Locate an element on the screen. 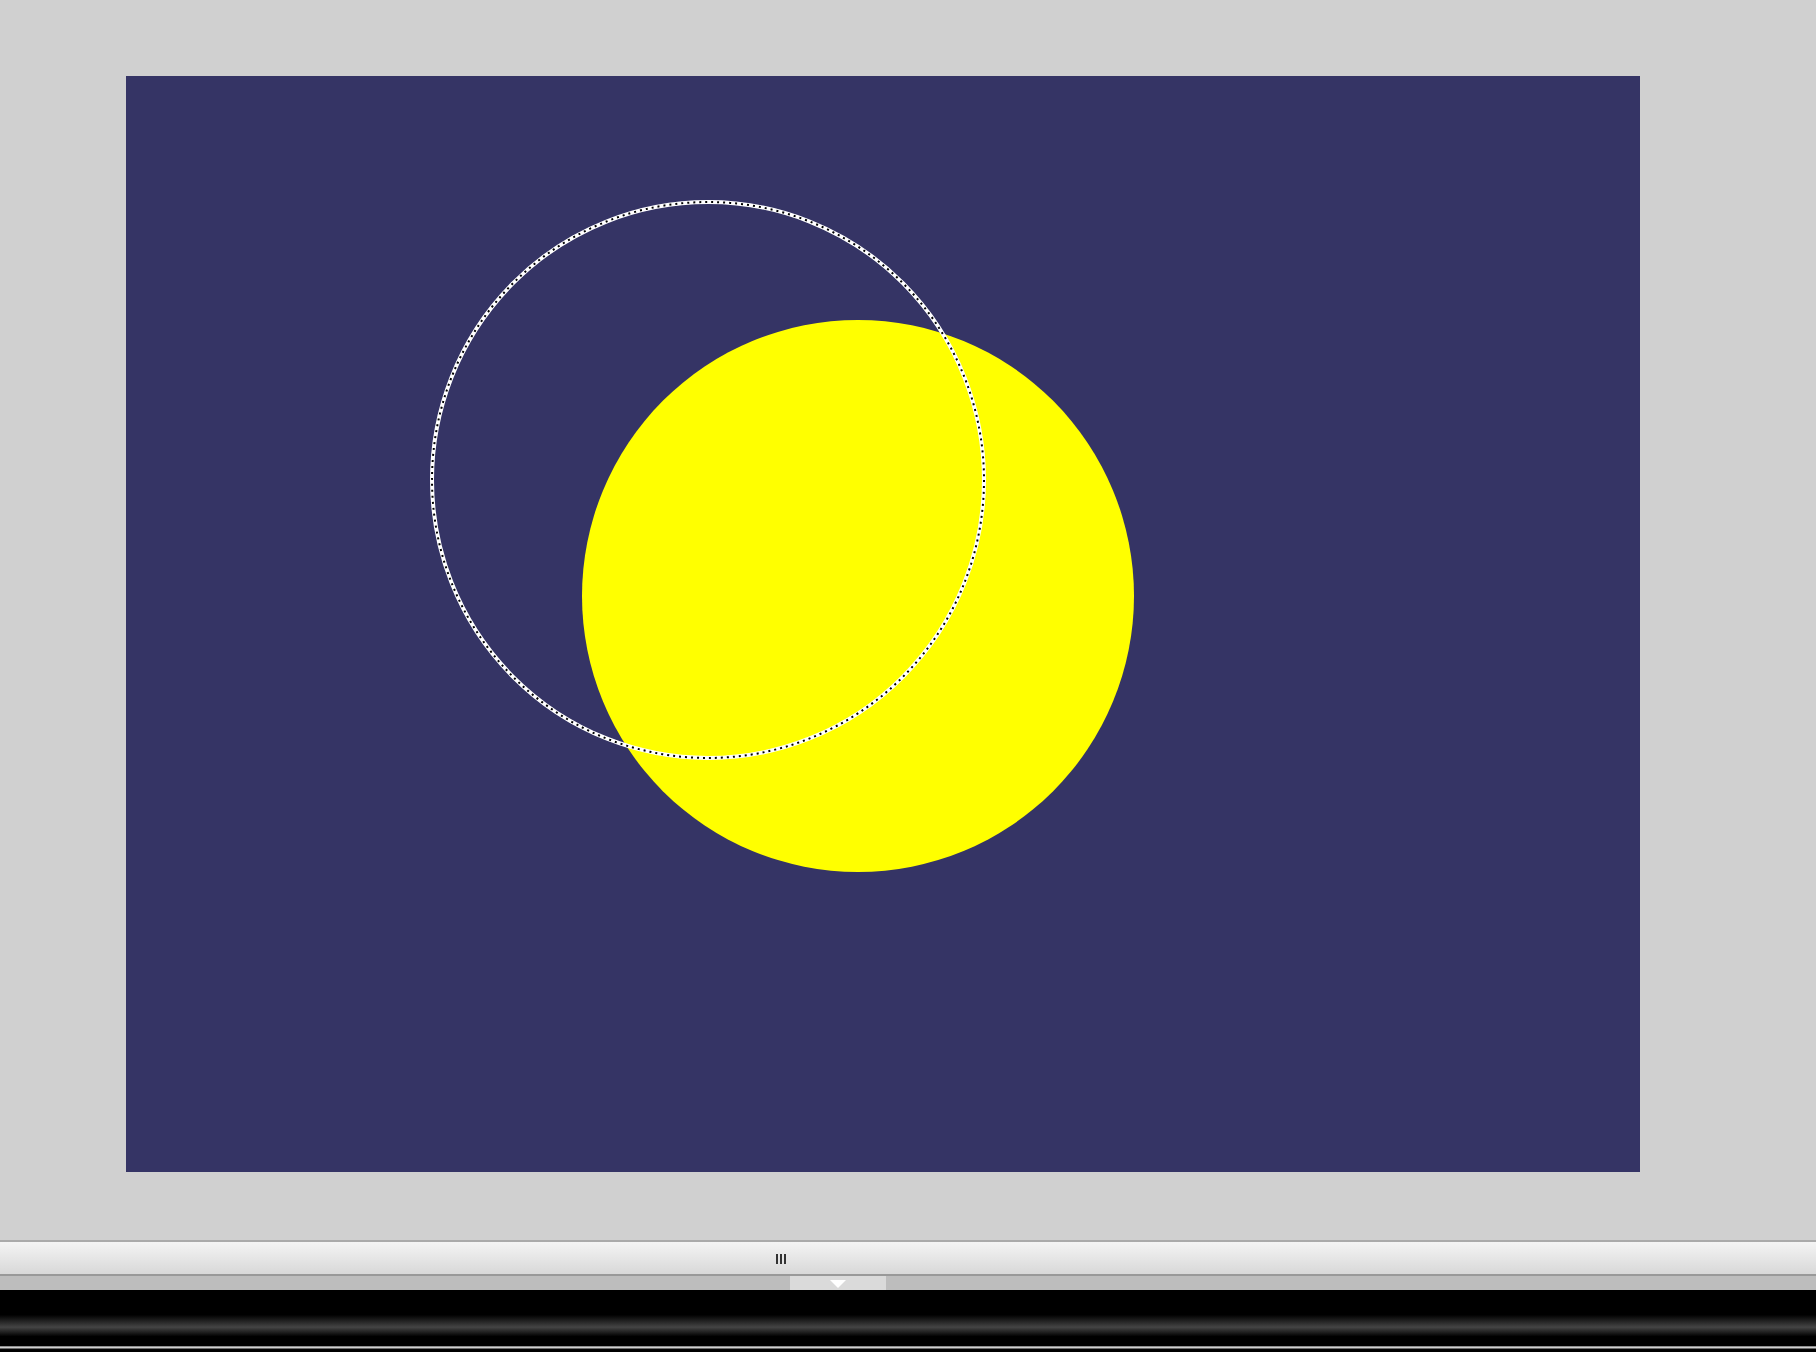 This screenshot has width=1816, height=1352. collapse-button is located at coordinates (838, 1283).